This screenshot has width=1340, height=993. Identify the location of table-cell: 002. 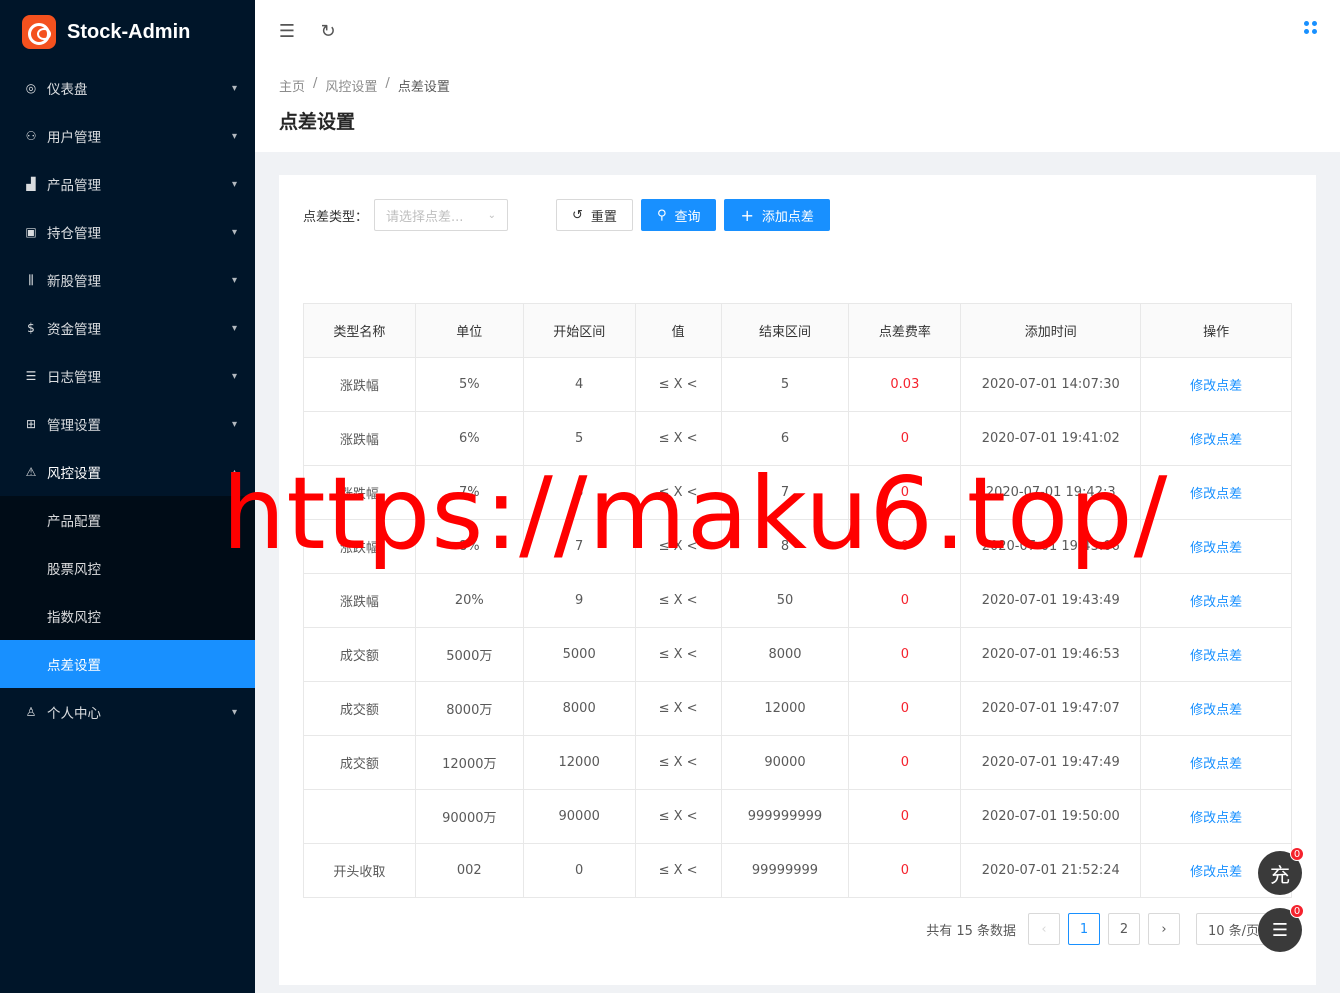
(469, 870).